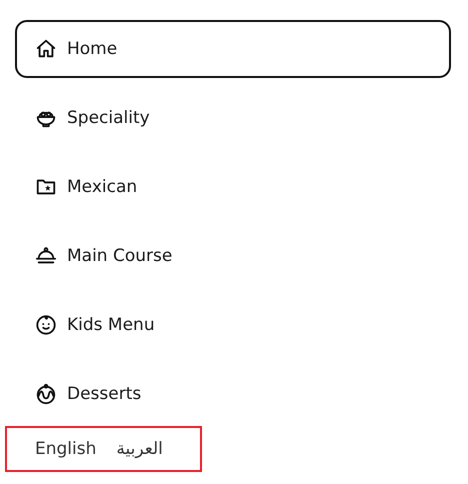  What do you see at coordinates (233, 49) in the screenshot?
I see `menu-item: Home` at bounding box center [233, 49].